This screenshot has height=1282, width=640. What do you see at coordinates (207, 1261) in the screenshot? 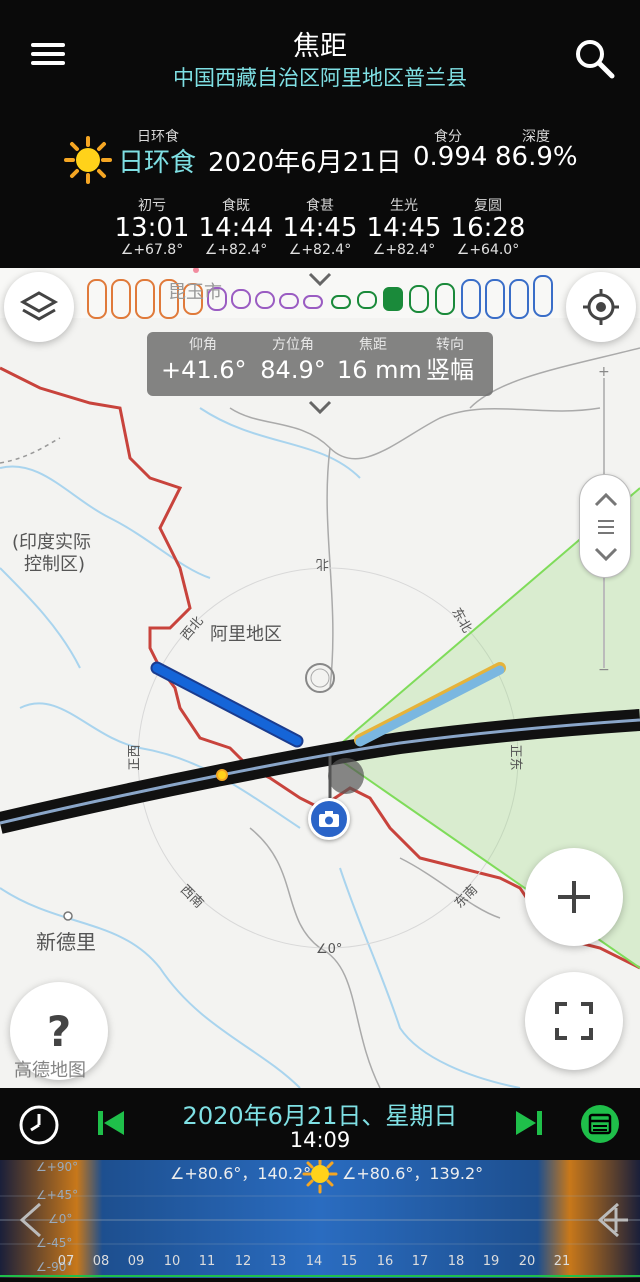
I see `timeline-hour: 11` at bounding box center [207, 1261].